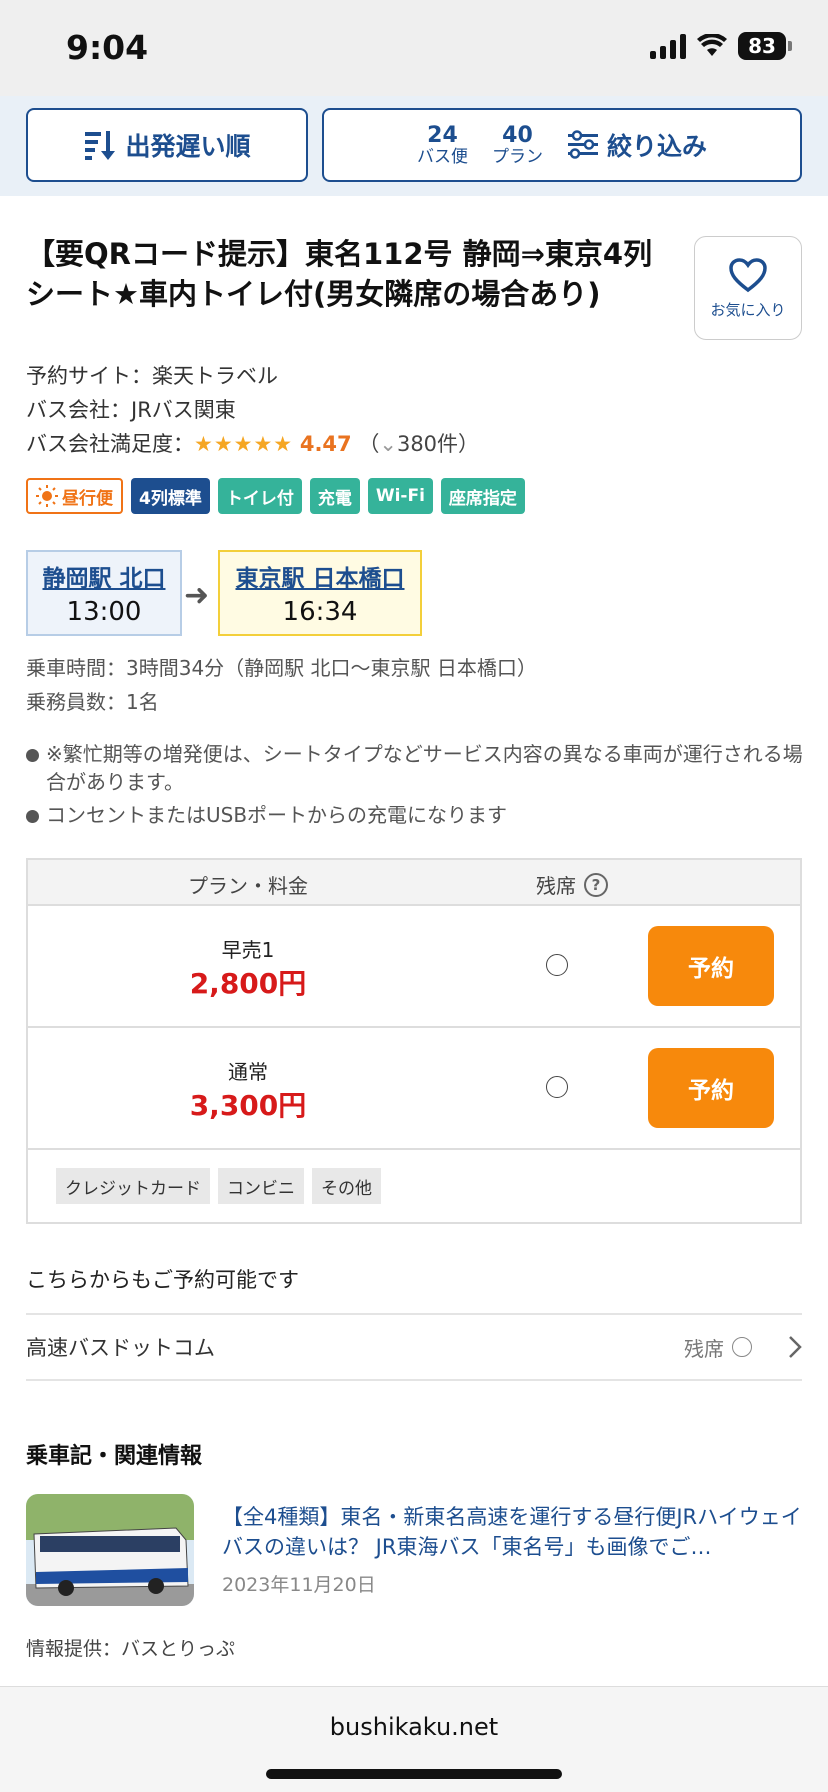 Image resolution: width=828 pixels, height=1792 pixels. What do you see at coordinates (416, 815) in the screenshot?
I see `note-charging: コンセントまたはUSBポートからの充電になります` at bounding box center [416, 815].